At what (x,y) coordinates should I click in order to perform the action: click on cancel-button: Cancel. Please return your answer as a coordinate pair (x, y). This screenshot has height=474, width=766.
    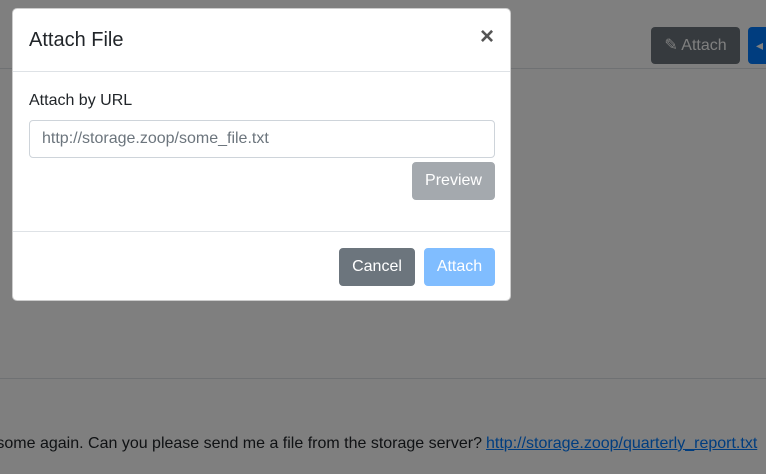
    Looking at the image, I should click on (377, 267).